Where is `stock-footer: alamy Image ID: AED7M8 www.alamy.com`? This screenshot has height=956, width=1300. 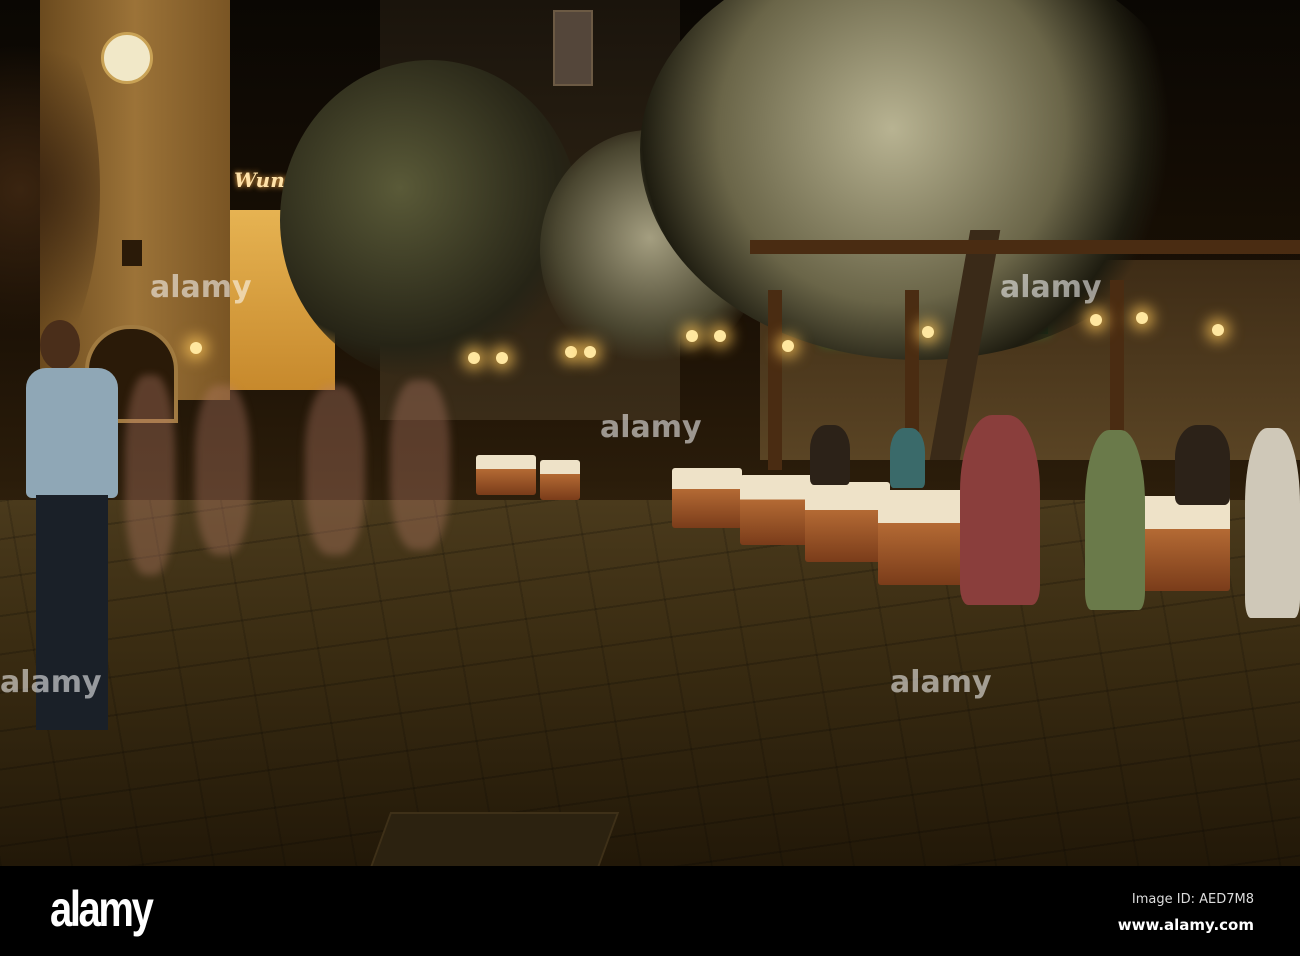 stock-footer: alamy Image ID: AED7M8 www.alamy.com is located at coordinates (650, 911).